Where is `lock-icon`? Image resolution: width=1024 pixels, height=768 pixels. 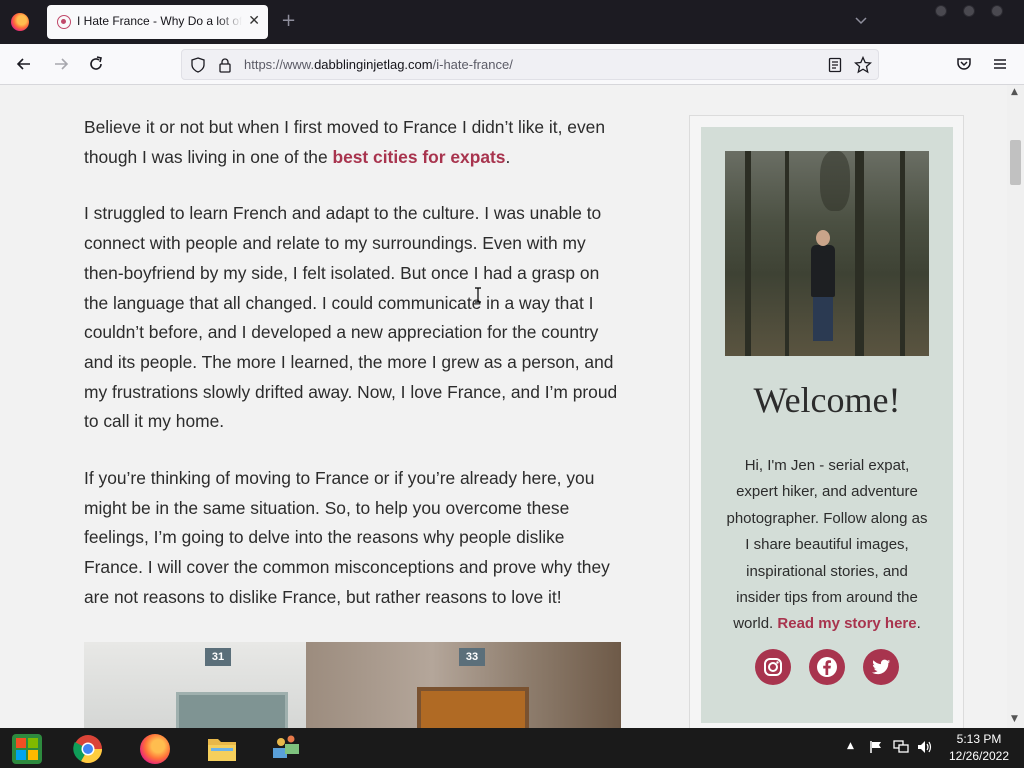 lock-icon is located at coordinates (225, 65).